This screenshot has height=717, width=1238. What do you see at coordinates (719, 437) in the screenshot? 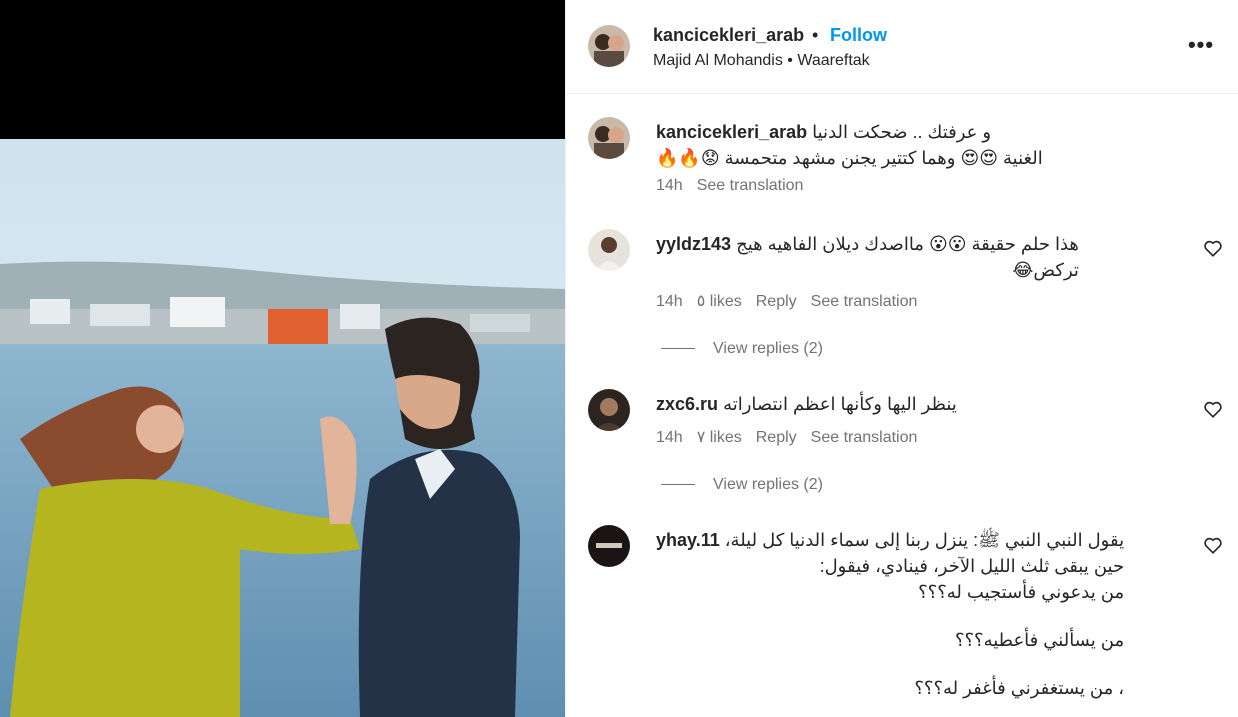
I see `comment-likes-button: ٧ likes` at bounding box center [719, 437].